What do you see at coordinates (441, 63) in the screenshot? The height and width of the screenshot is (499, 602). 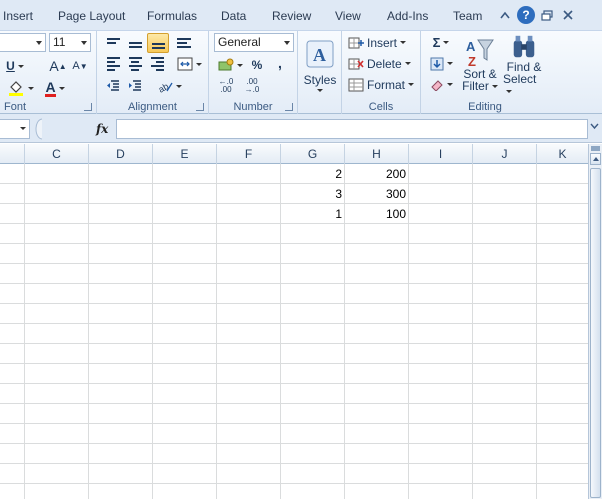 I see `fill-button` at bounding box center [441, 63].